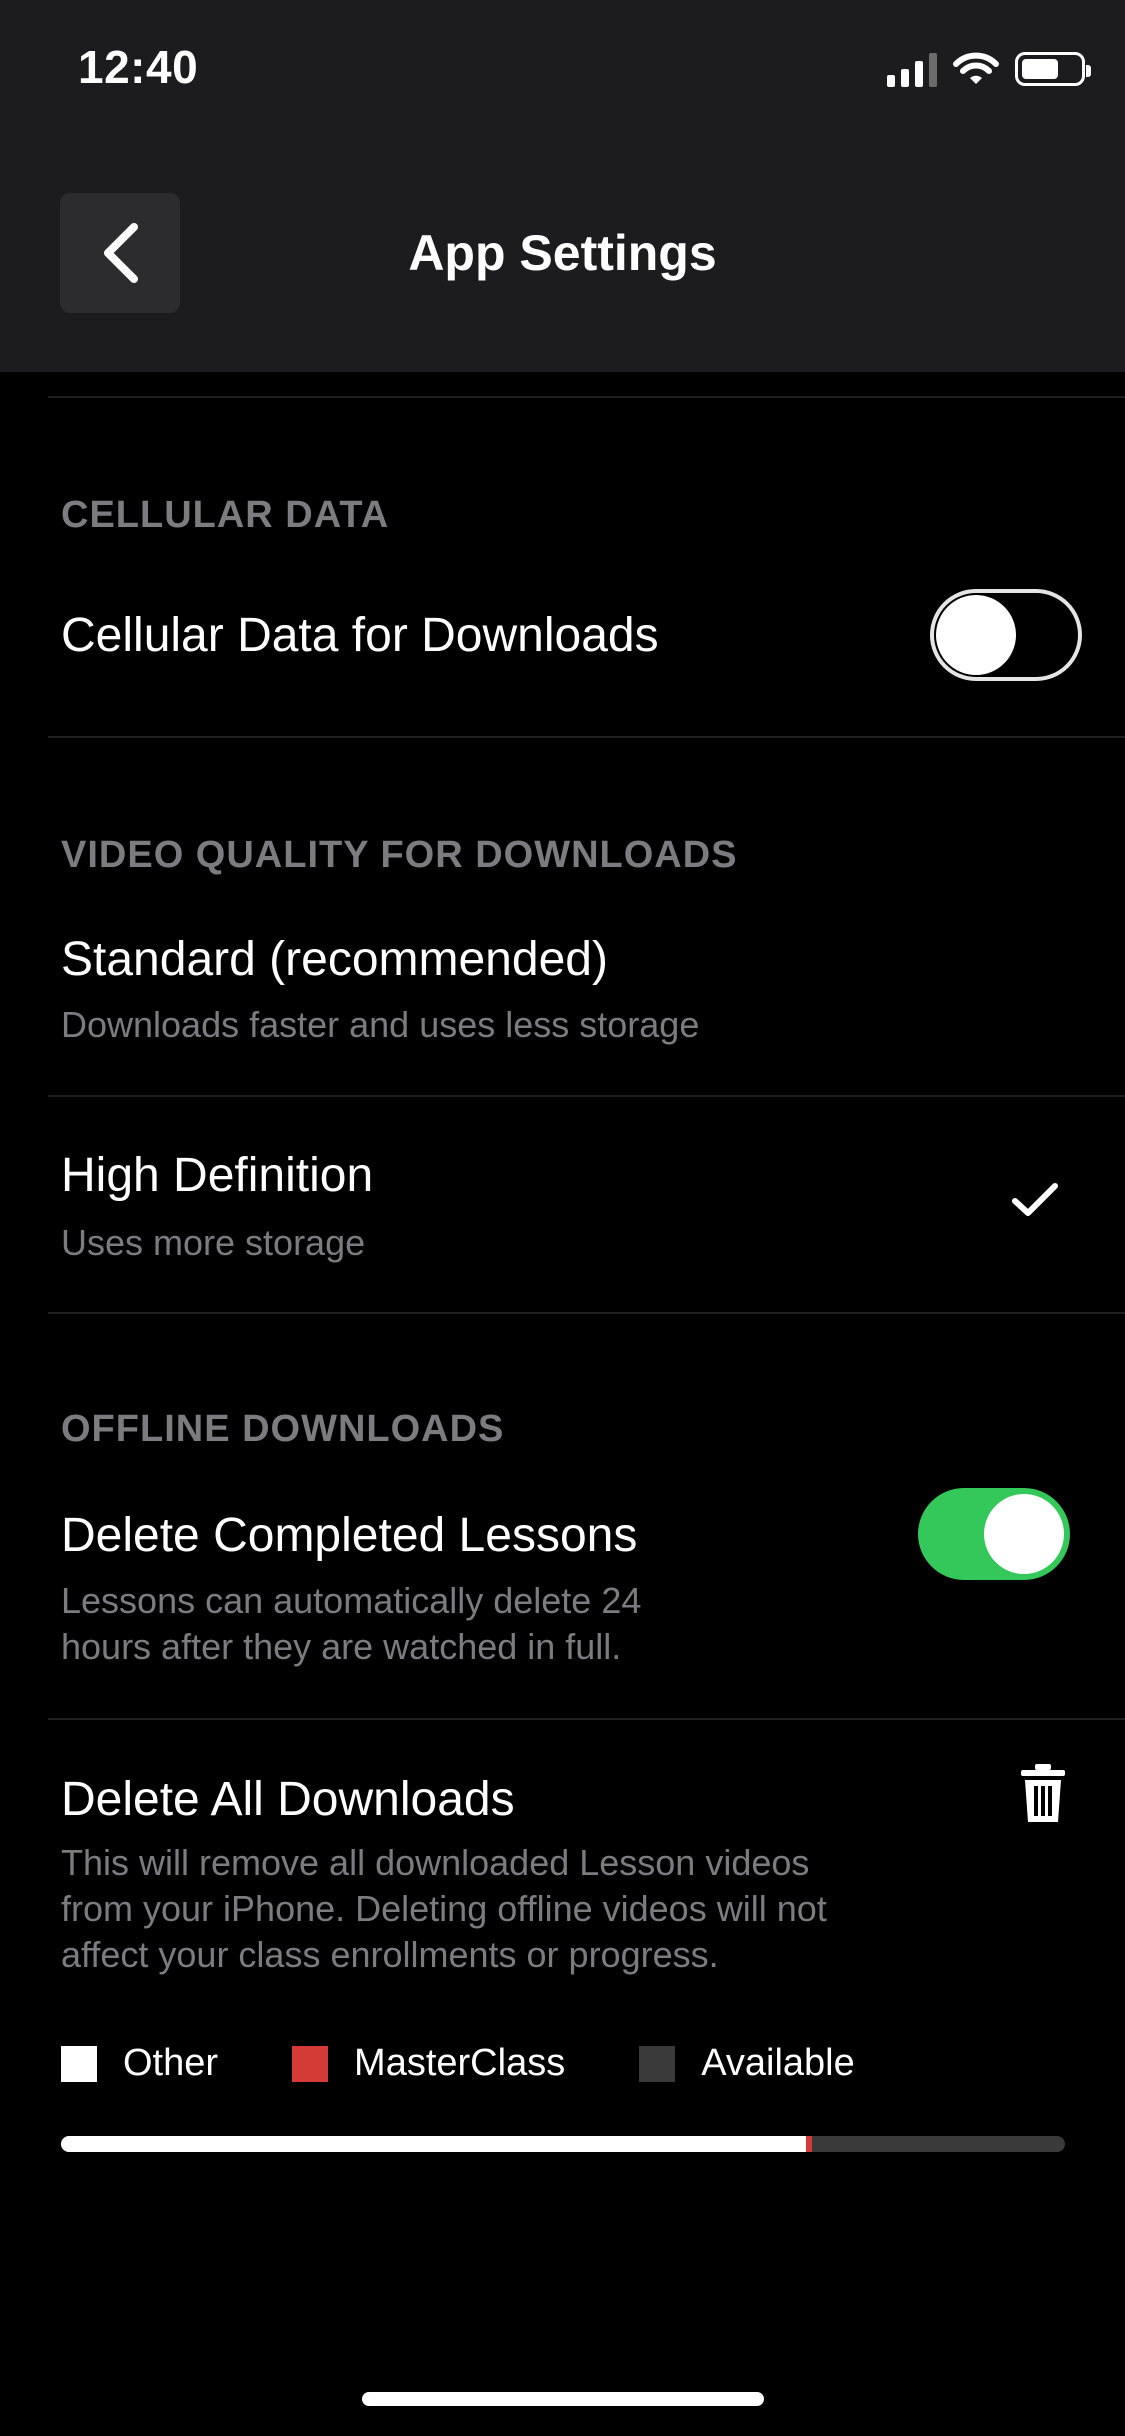 This screenshot has width=1125, height=2436. I want to click on cellular-downloads-toggle, so click(1006, 635).